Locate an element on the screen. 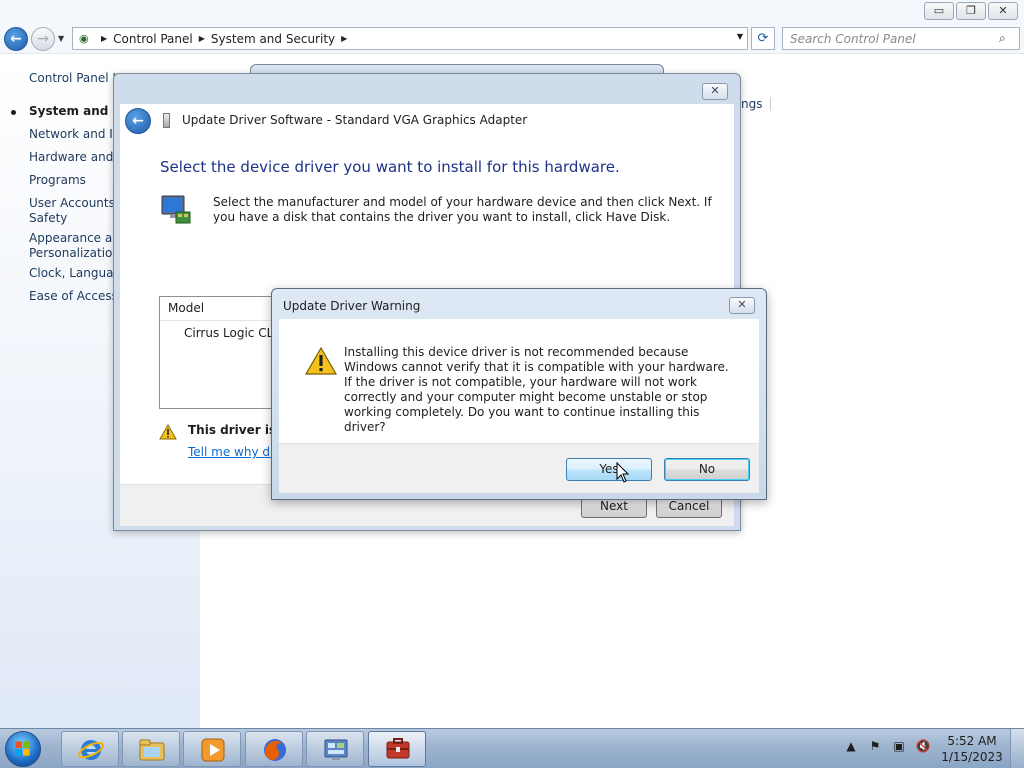  network-icon: ▣ is located at coordinates (899, 746).